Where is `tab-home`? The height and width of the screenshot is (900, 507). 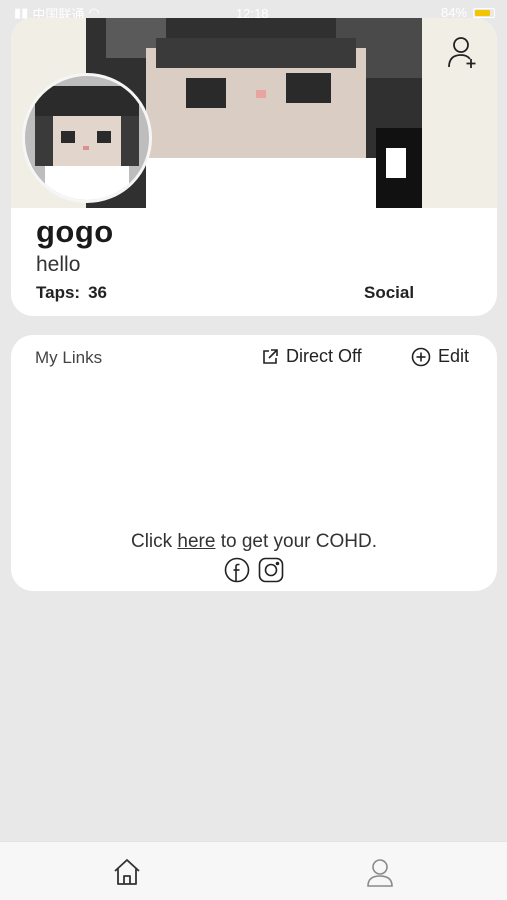 tab-home is located at coordinates (127, 872).